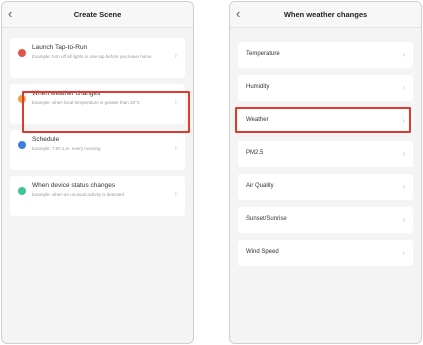 Image resolution: width=423 pixels, height=345 pixels. Describe the element at coordinates (22, 145) in the screenshot. I see `clock-icon` at that location.